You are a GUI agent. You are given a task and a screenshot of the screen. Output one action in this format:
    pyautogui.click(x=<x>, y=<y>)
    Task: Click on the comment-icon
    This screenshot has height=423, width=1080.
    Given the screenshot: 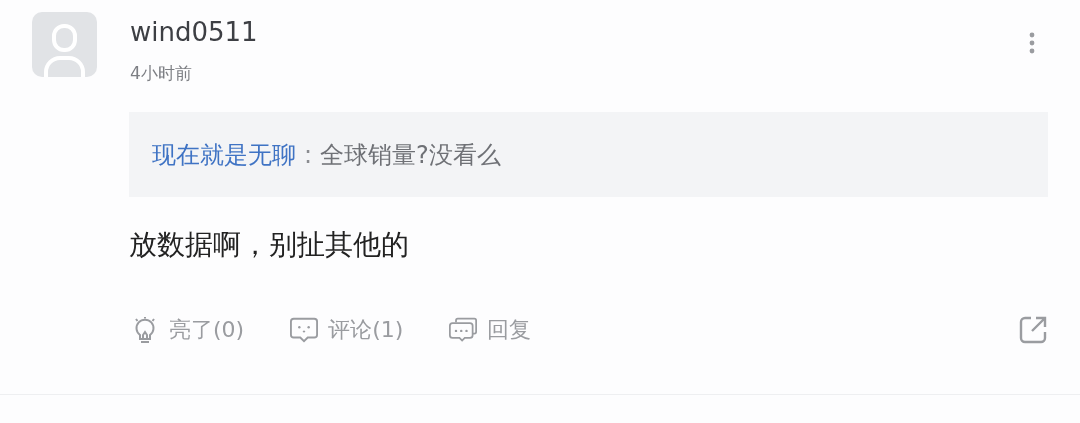 What is the action you would take?
    pyautogui.click(x=304, y=330)
    